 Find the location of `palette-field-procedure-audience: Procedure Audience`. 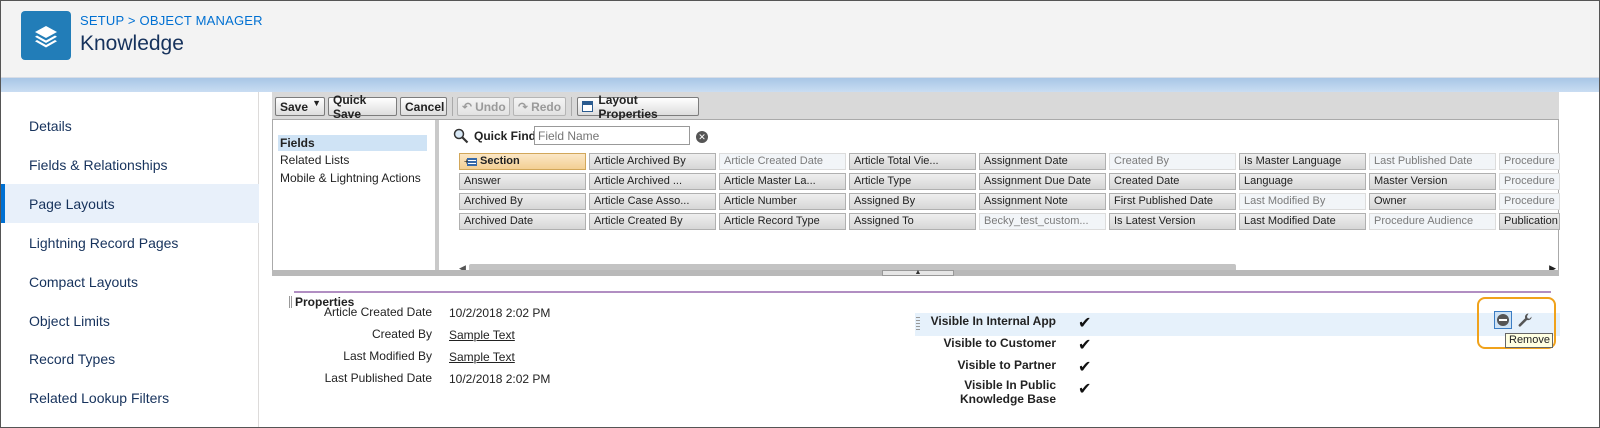

palette-field-procedure-audience: Procedure Audience is located at coordinates (1432, 221).